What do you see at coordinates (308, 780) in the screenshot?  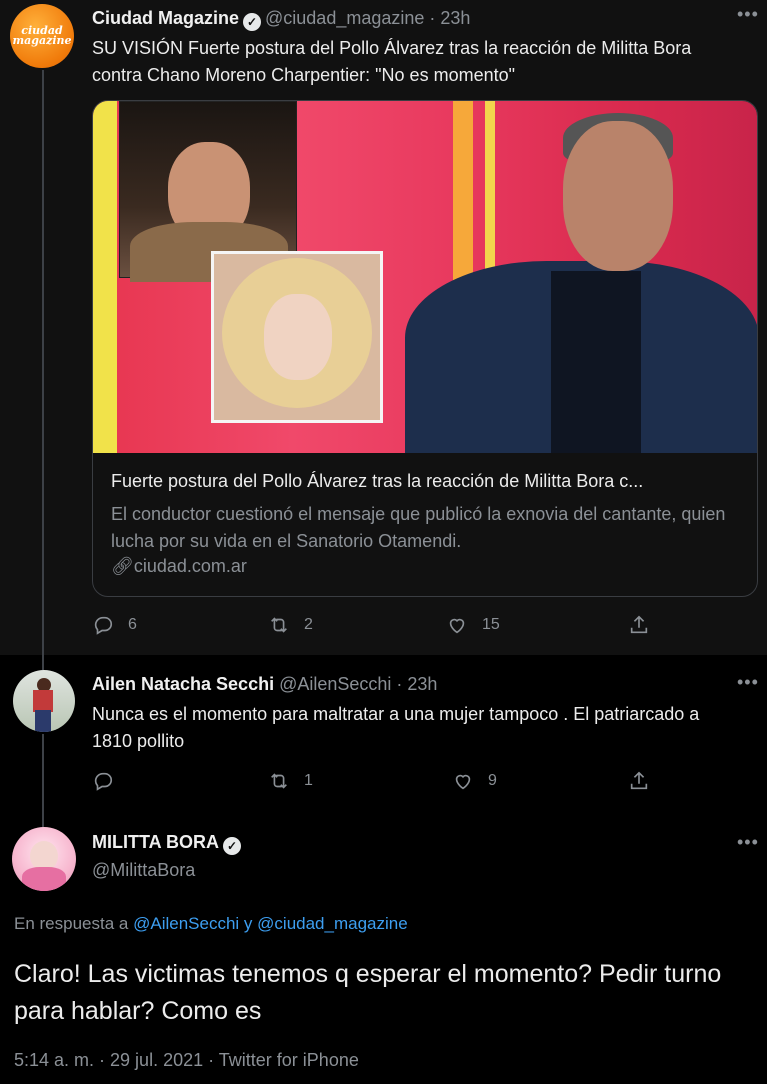 I see `retweet-count: 1` at bounding box center [308, 780].